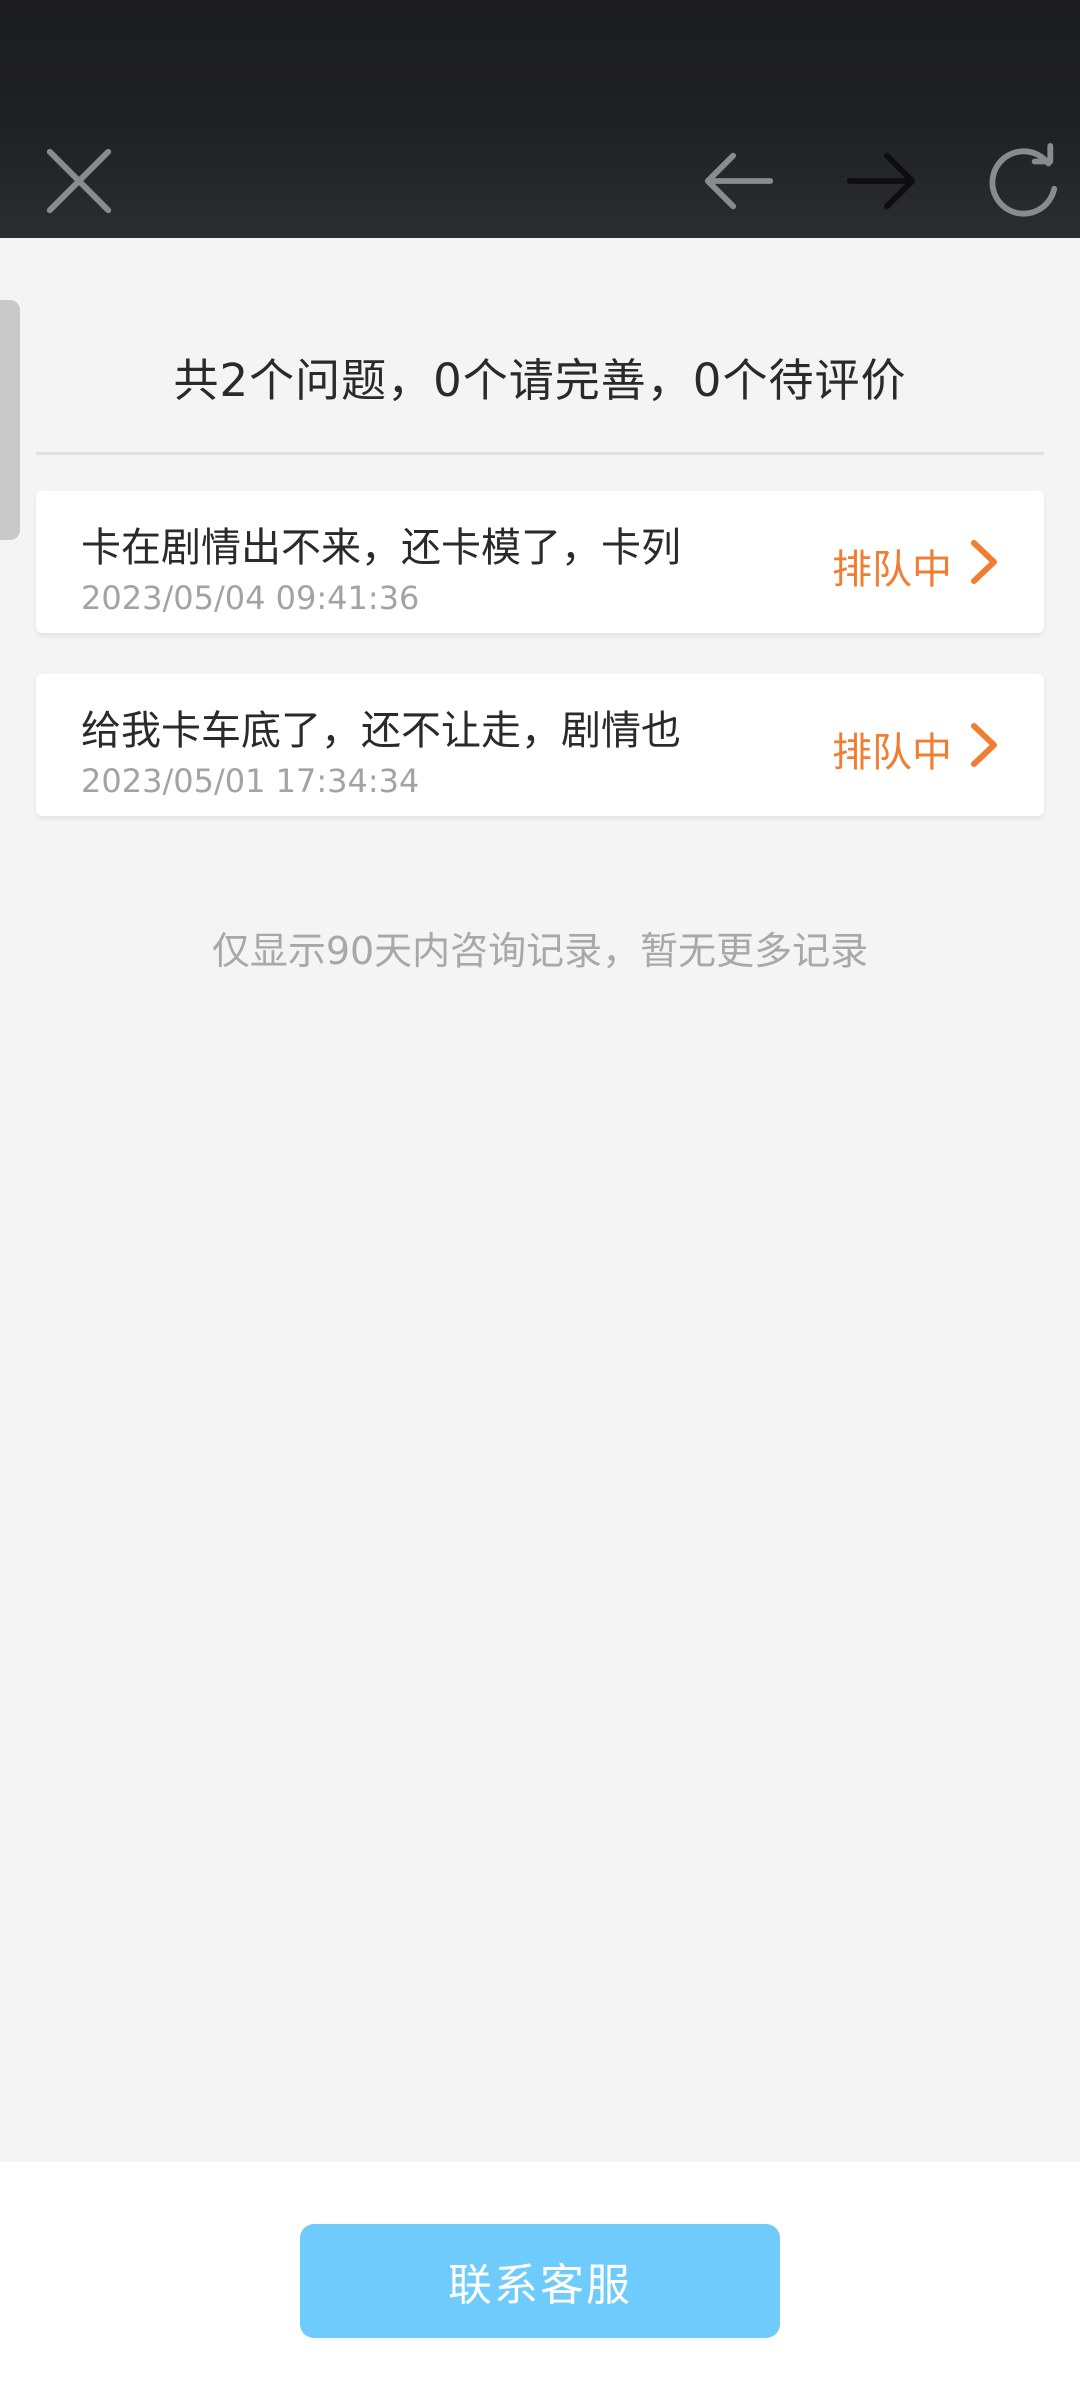  I want to click on ticket-item: 卡在剧情出不来，还卡模了，卡列 2023/05/04 09:41:36 排队中, so click(540, 562).